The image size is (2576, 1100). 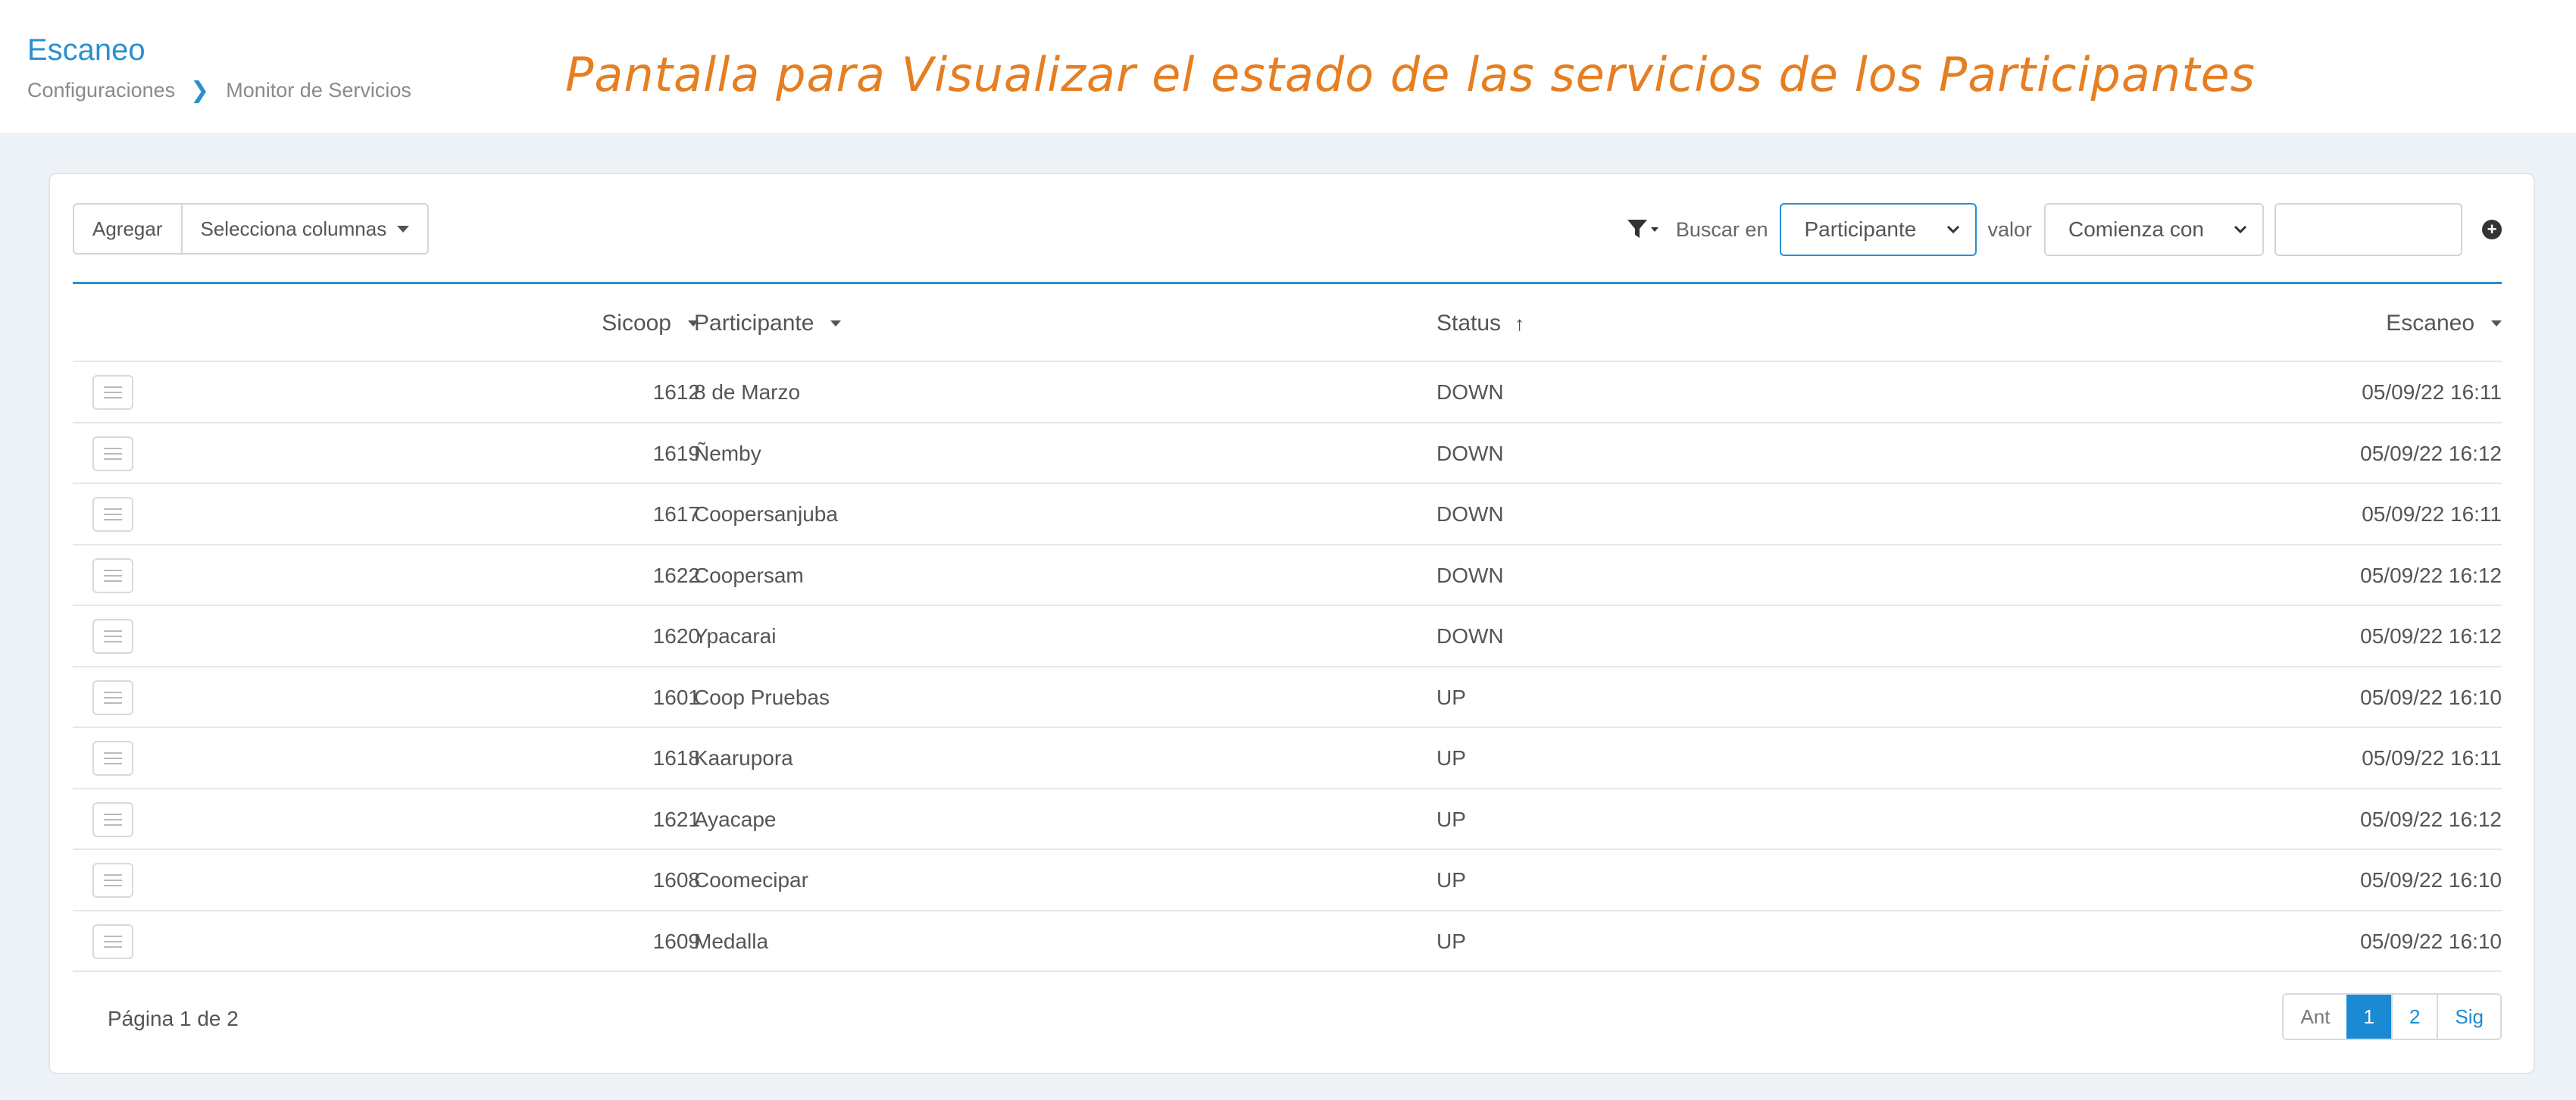 I want to click on select-columns-button: Selecciona columnas, so click(x=306, y=229).